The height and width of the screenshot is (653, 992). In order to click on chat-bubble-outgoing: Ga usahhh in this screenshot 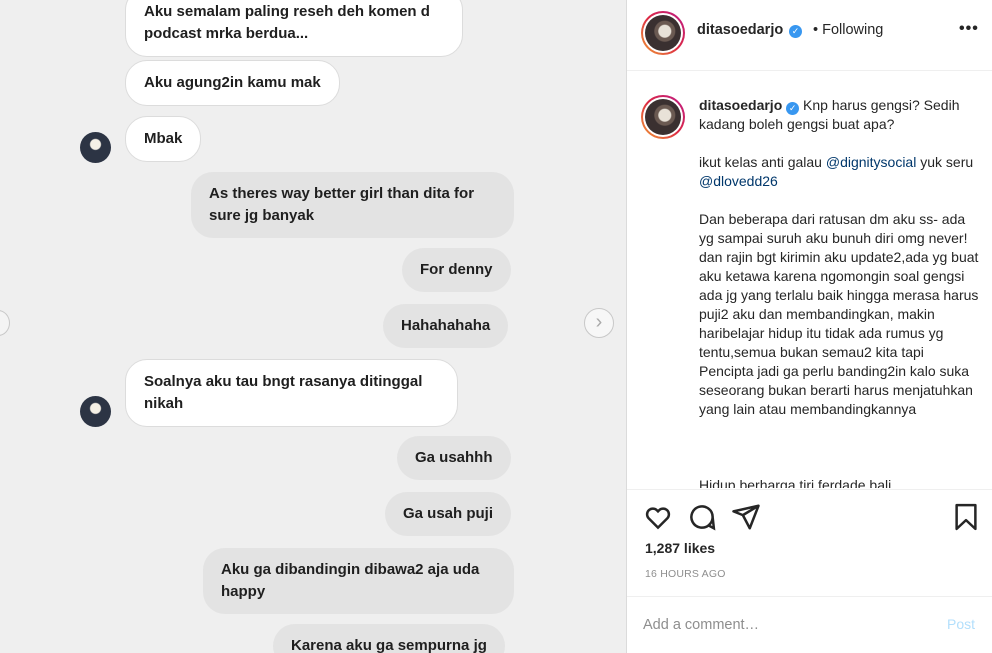, I will do `click(454, 458)`.